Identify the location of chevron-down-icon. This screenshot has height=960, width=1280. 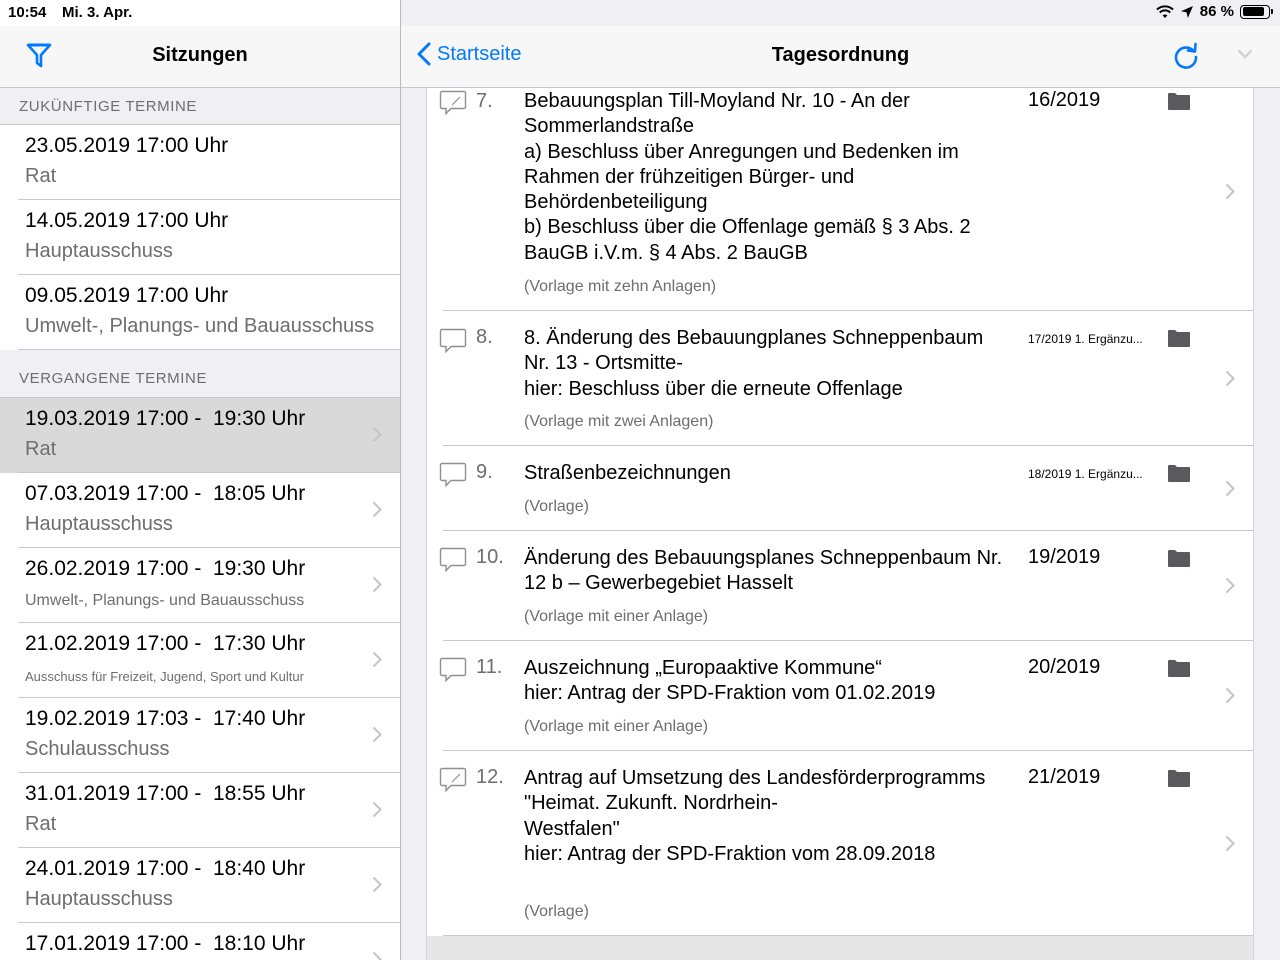
(1245, 54).